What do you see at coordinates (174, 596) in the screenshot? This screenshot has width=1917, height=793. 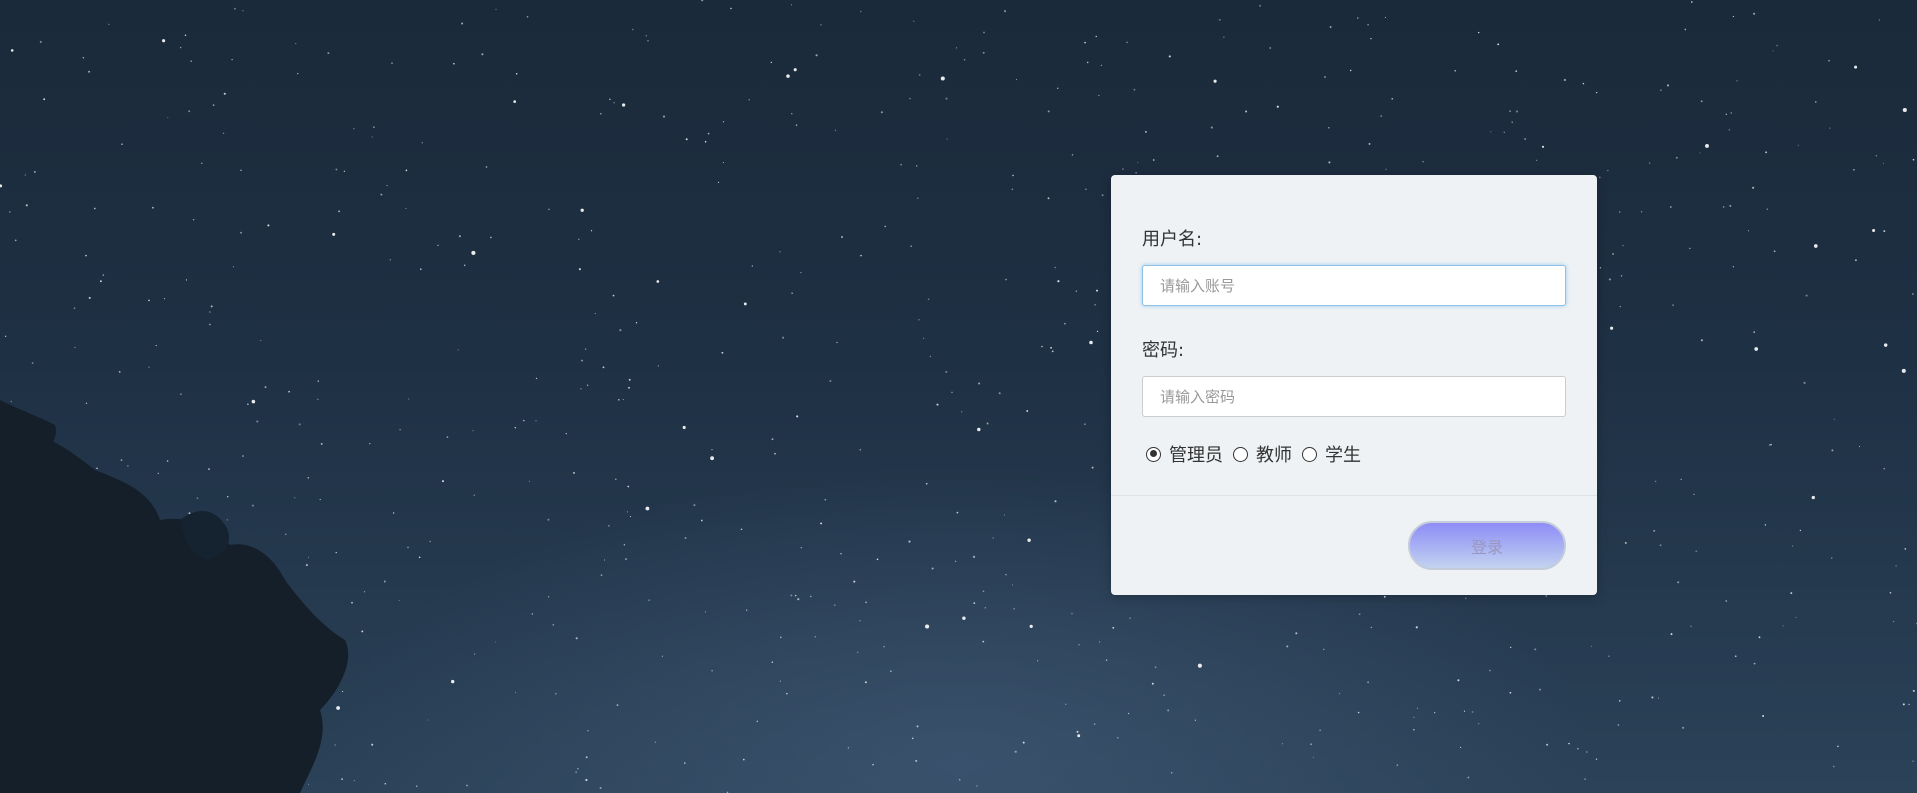 I see `tree-silhouette` at bounding box center [174, 596].